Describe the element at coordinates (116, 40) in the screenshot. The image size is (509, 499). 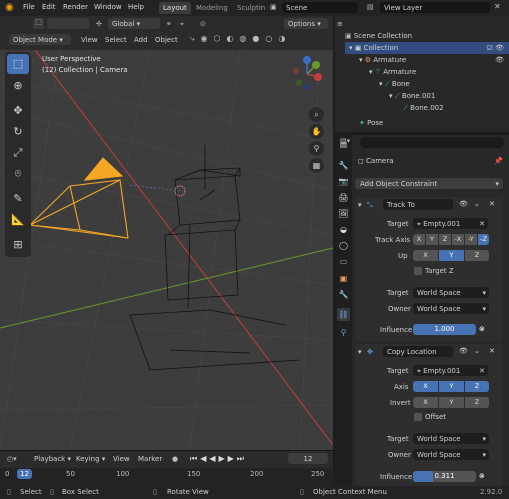
I see `viewport-menu-select: Select` at that location.